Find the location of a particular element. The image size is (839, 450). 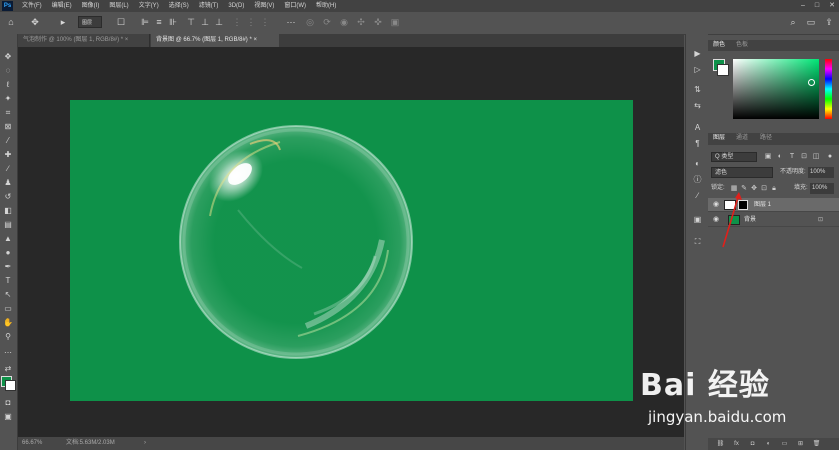

minimize-button: – is located at coordinates (803, 6).